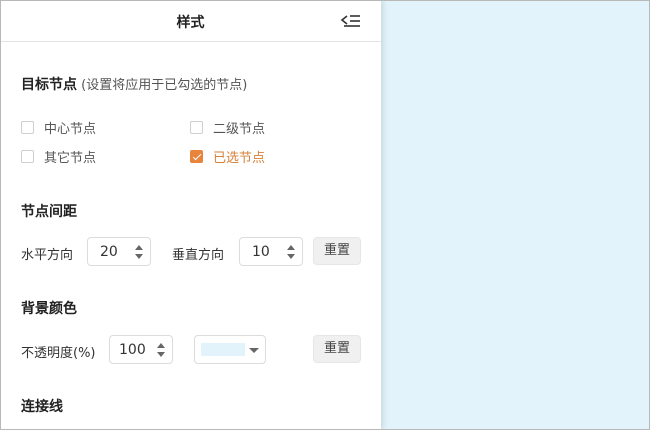 The width and height of the screenshot is (650, 430). I want to click on target-hint: (设置将应用于已勾选的节点), so click(162, 85).